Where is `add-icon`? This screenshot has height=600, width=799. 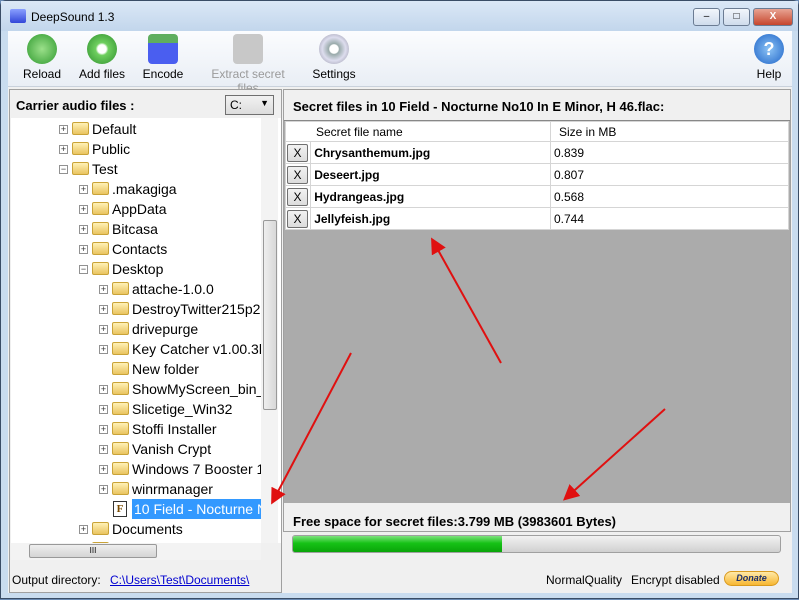 add-icon is located at coordinates (102, 49).